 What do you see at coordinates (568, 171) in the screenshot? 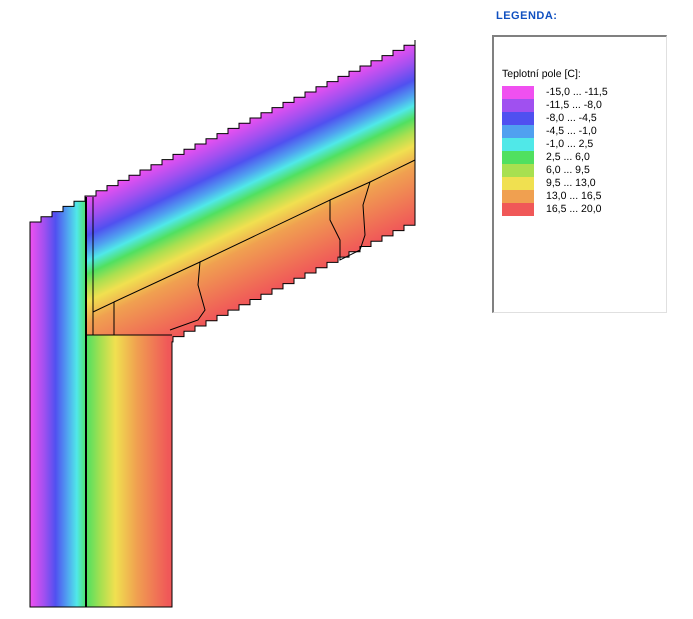
I see `range-label: 6,0 ... 9,5` at bounding box center [568, 171].